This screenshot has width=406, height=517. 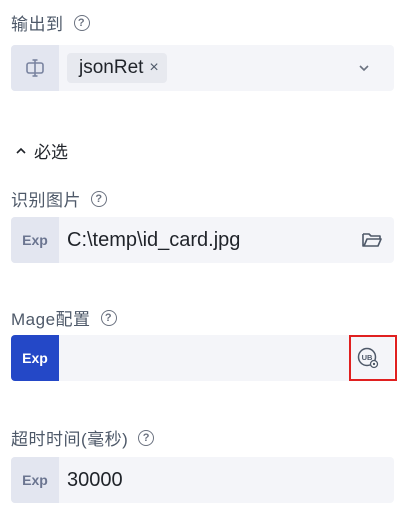 What do you see at coordinates (153, 68) in the screenshot?
I see `tag-close-icon: ×` at bounding box center [153, 68].